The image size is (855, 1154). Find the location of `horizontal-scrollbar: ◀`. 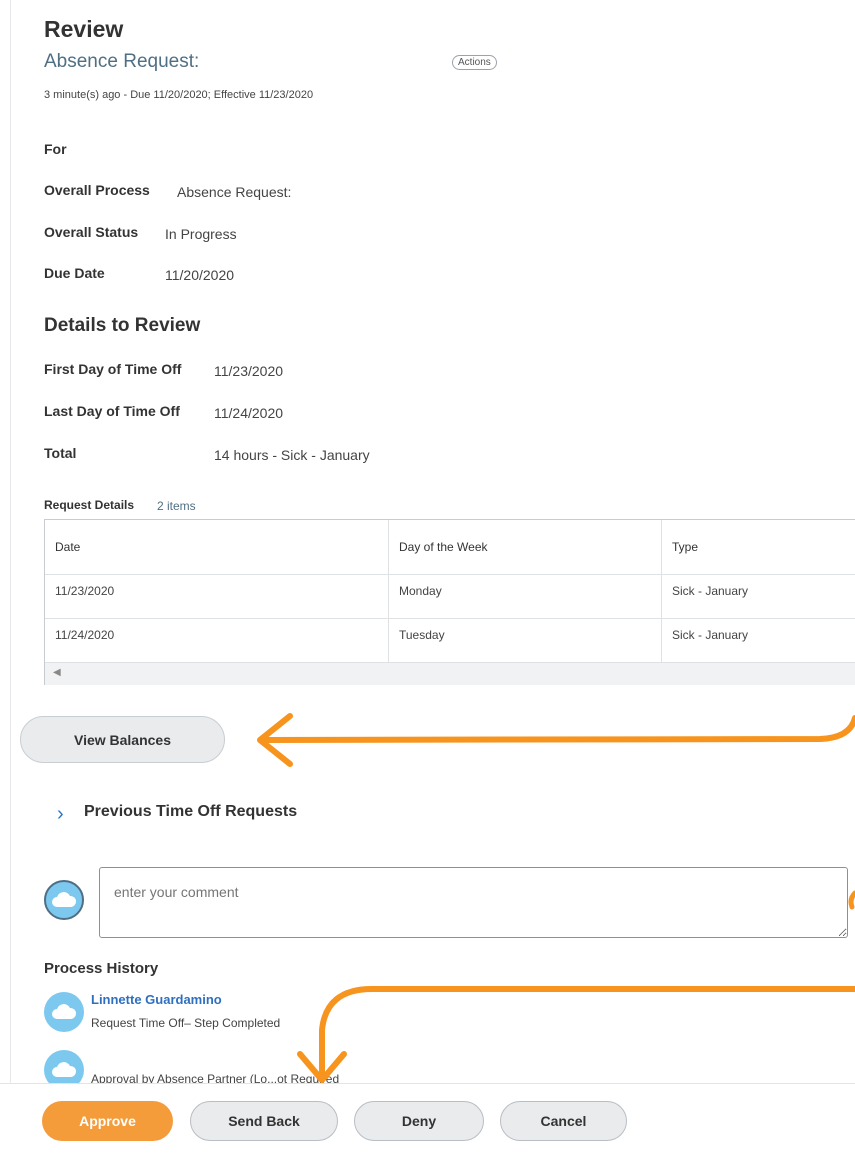

horizontal-scrollbar: ◀ is located at coordinates (450, 673).